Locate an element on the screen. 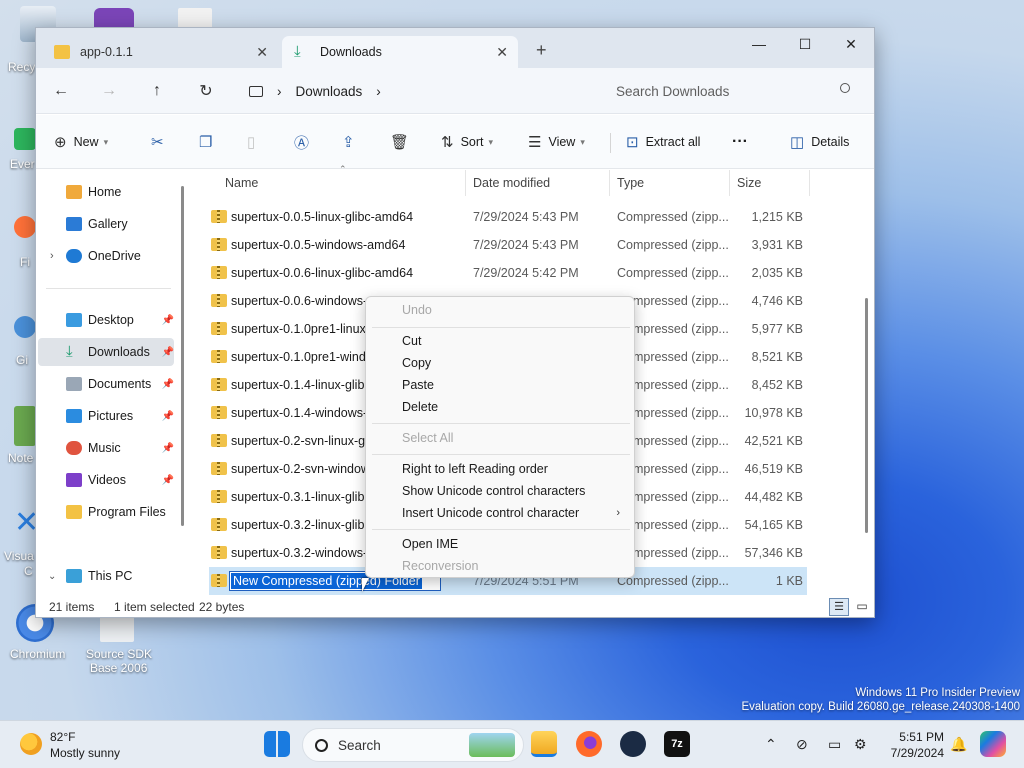 This screenshot has width=1024, height=768. sidebar-item-downloads: ⤓ Downloads 📌 is located at coordinates (106, 352).